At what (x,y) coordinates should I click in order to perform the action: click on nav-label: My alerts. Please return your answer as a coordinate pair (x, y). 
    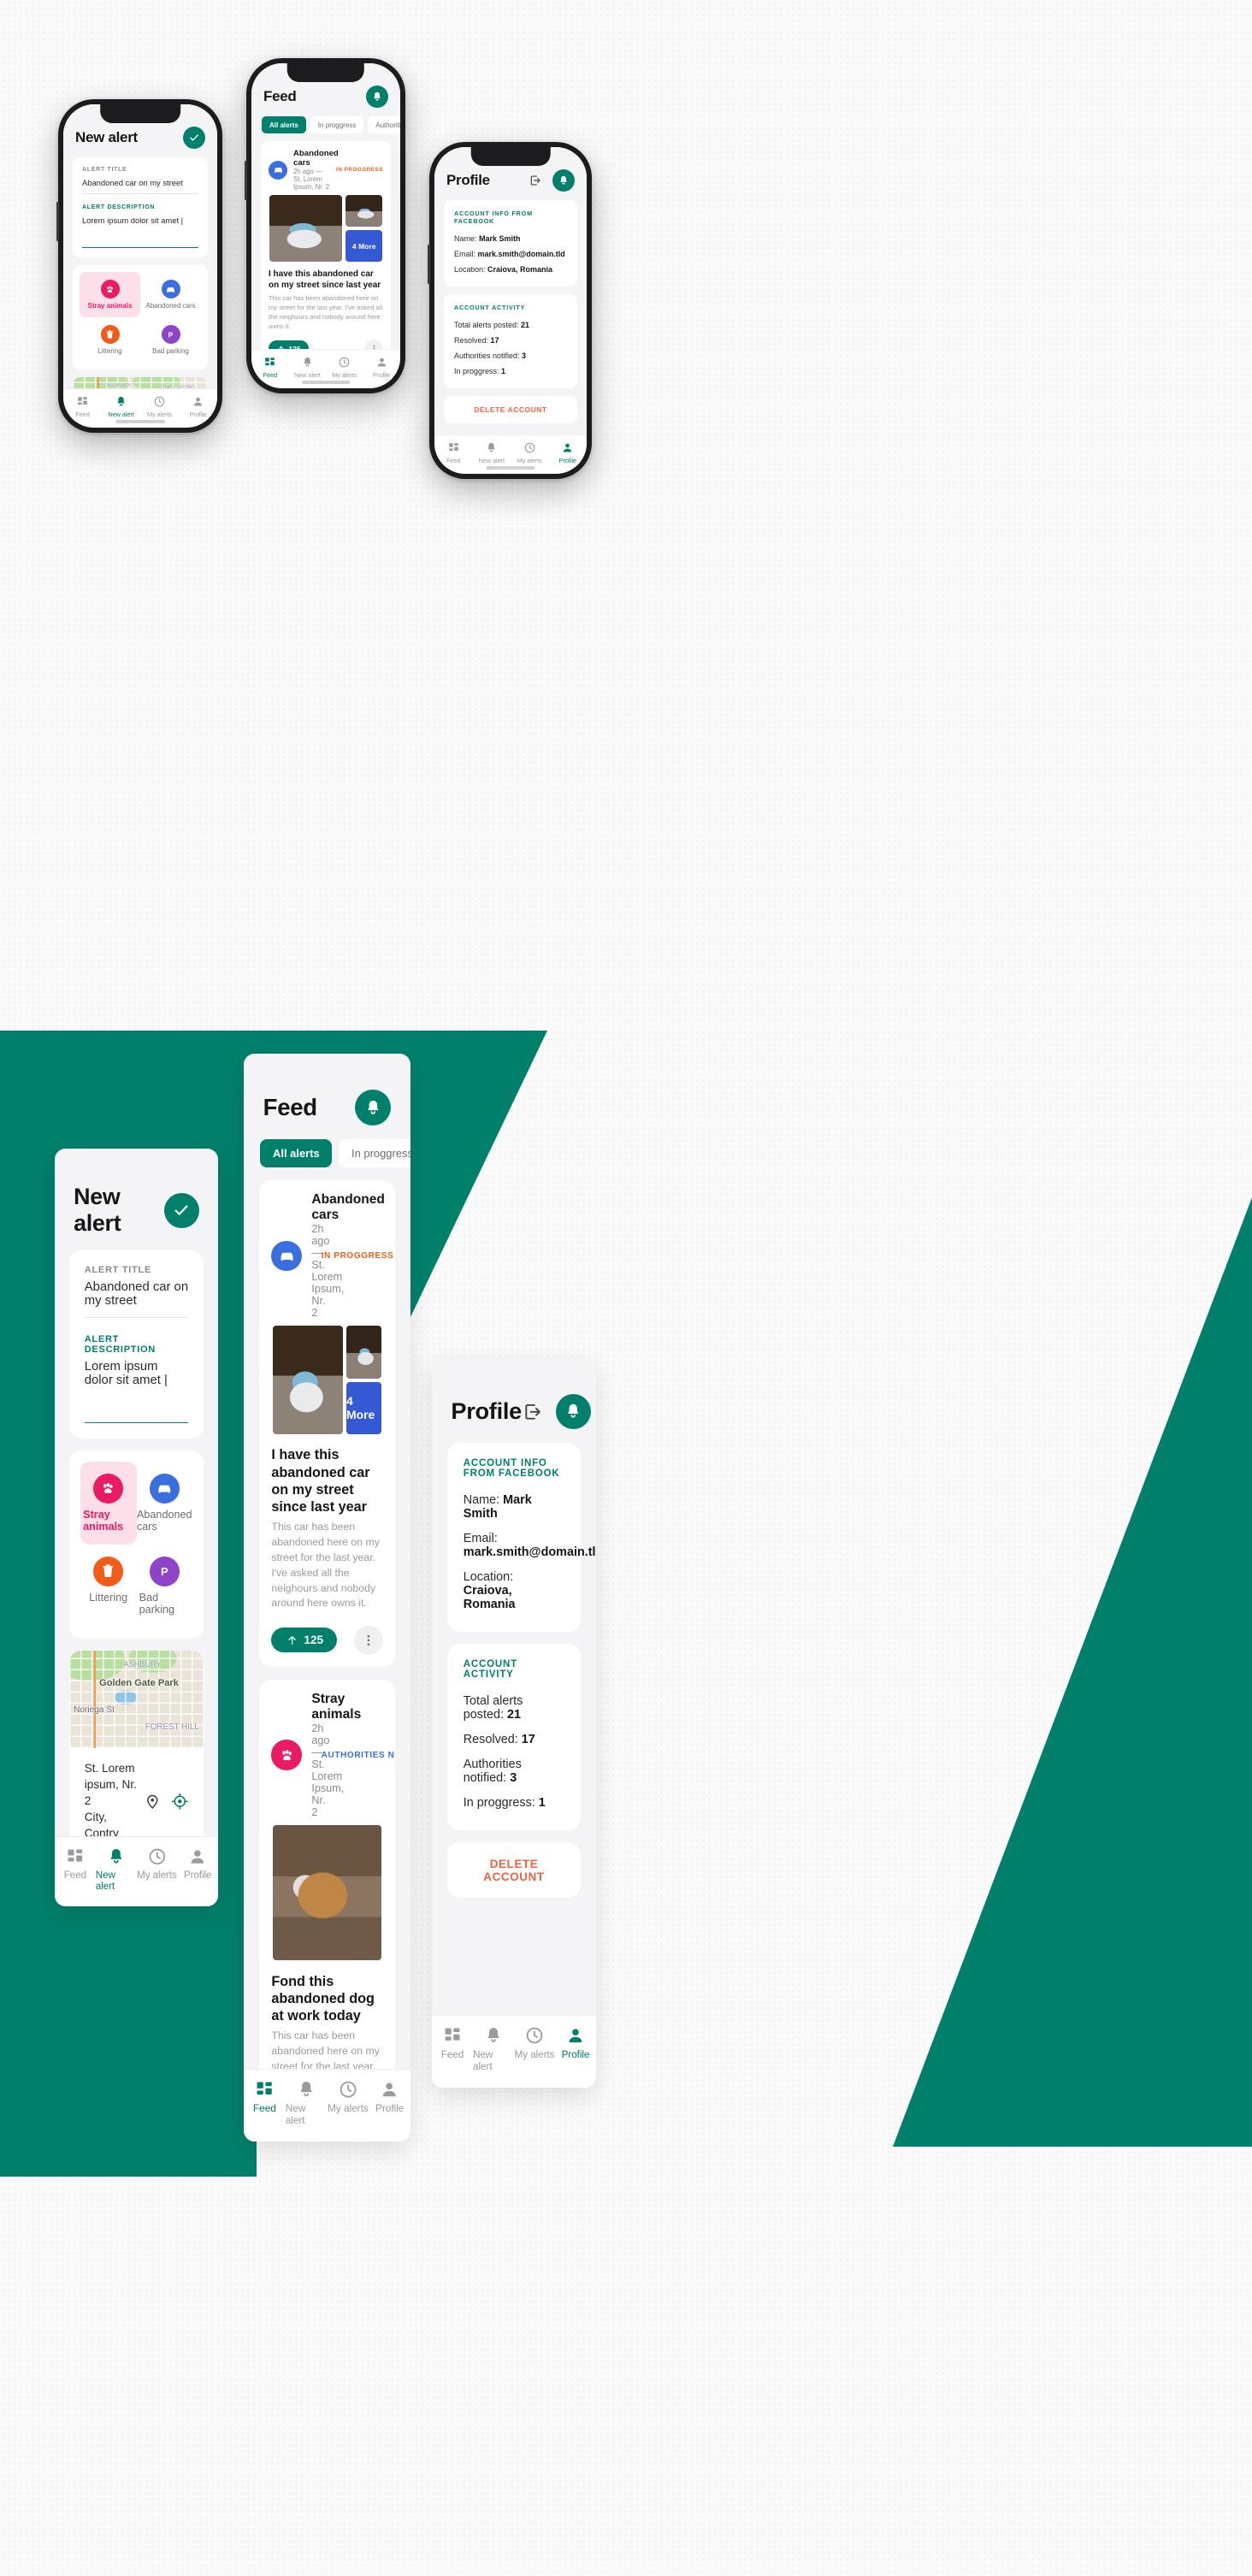
    Looking at the image, I should click on (157, 1875).